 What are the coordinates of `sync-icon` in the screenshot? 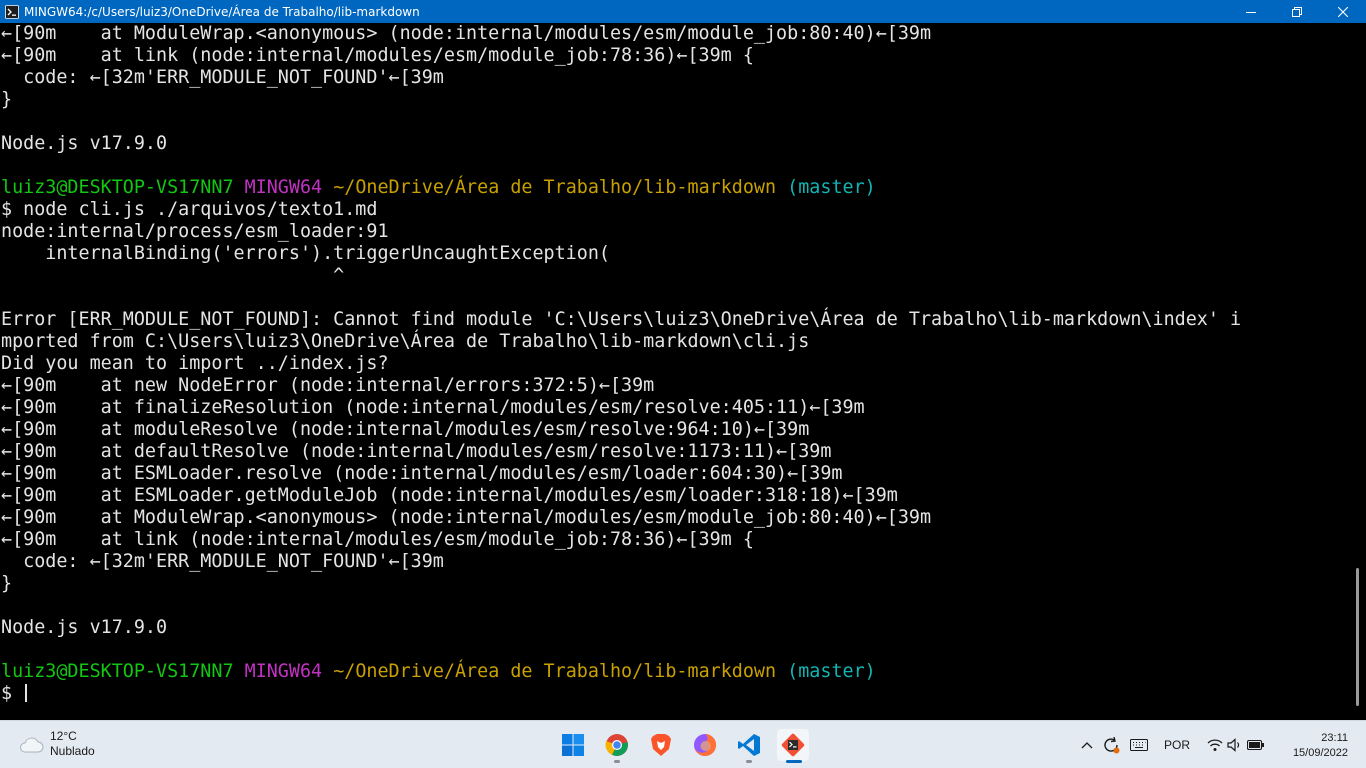 It's located at (1112, 745).